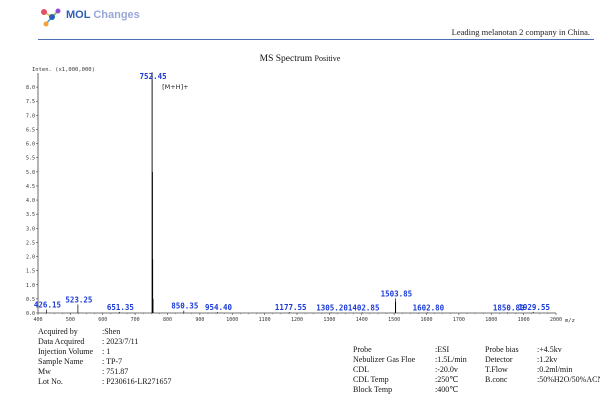  Describe the element at coordinates (426, 320) in the screenshot. I see `x-tick-label: 1600` at that location.